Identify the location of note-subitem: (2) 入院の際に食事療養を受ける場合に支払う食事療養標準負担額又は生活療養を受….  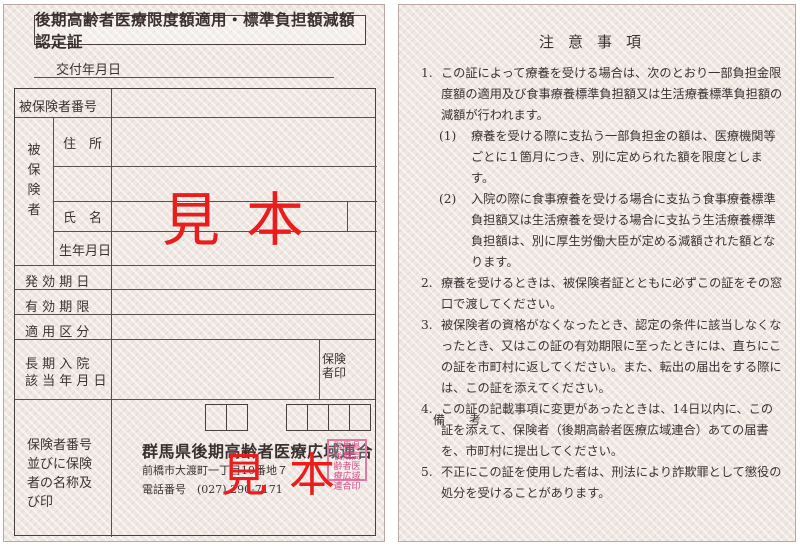
(600, 231).